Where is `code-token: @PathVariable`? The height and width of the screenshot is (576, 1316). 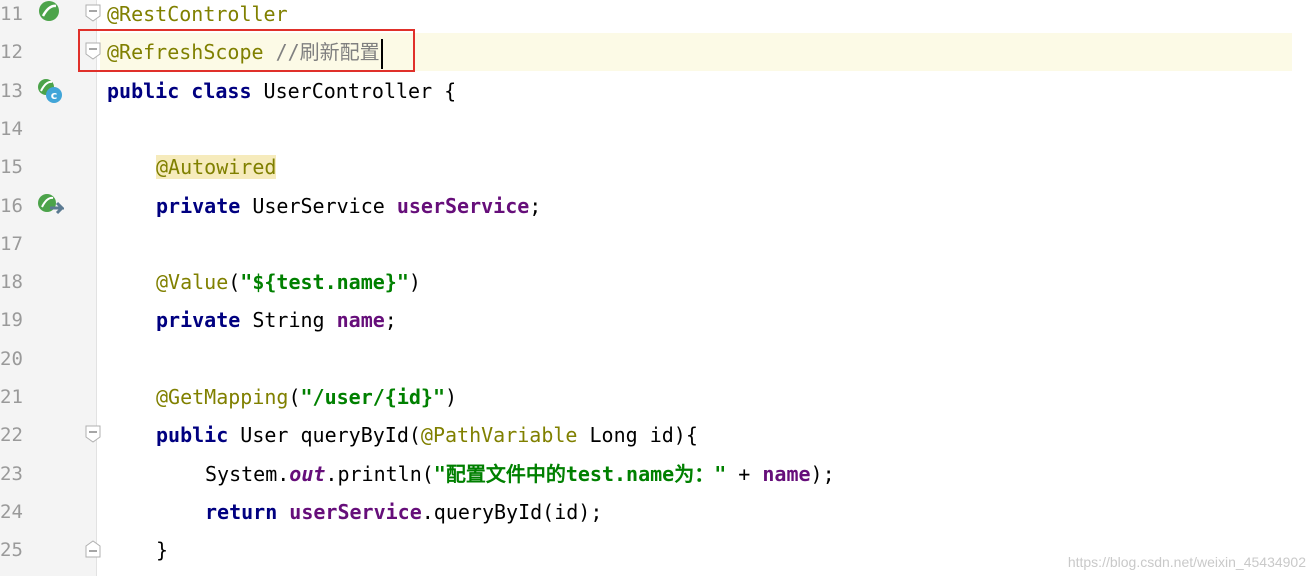
code-token: @PathVariable is located at coordinates (499, 435).